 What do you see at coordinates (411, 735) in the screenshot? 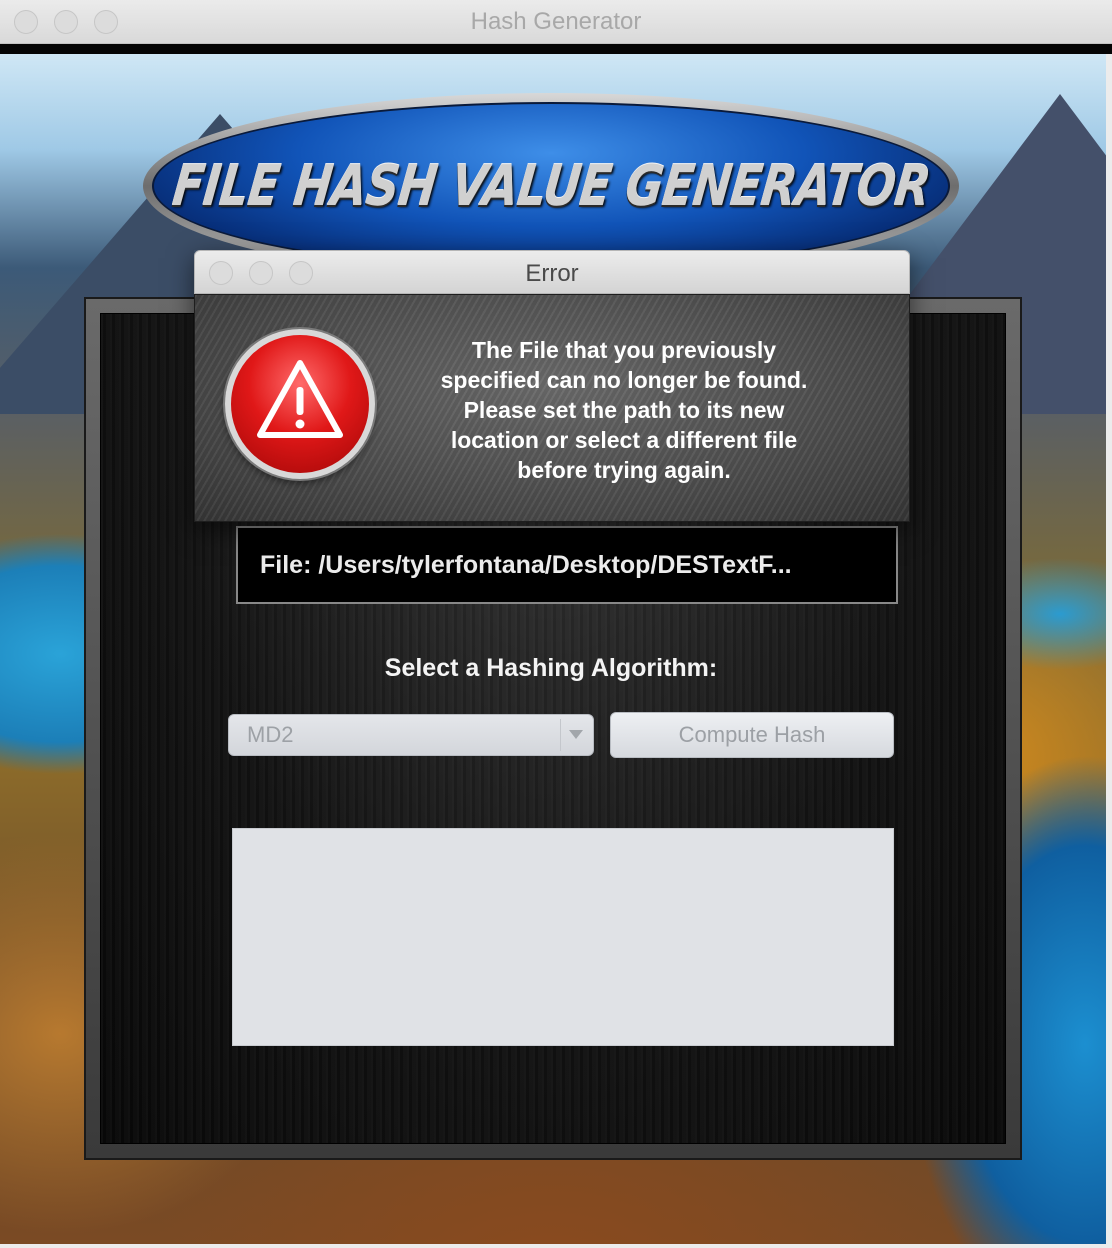
I see `algorithm-select: MD2` at bounding box center [411, 735].